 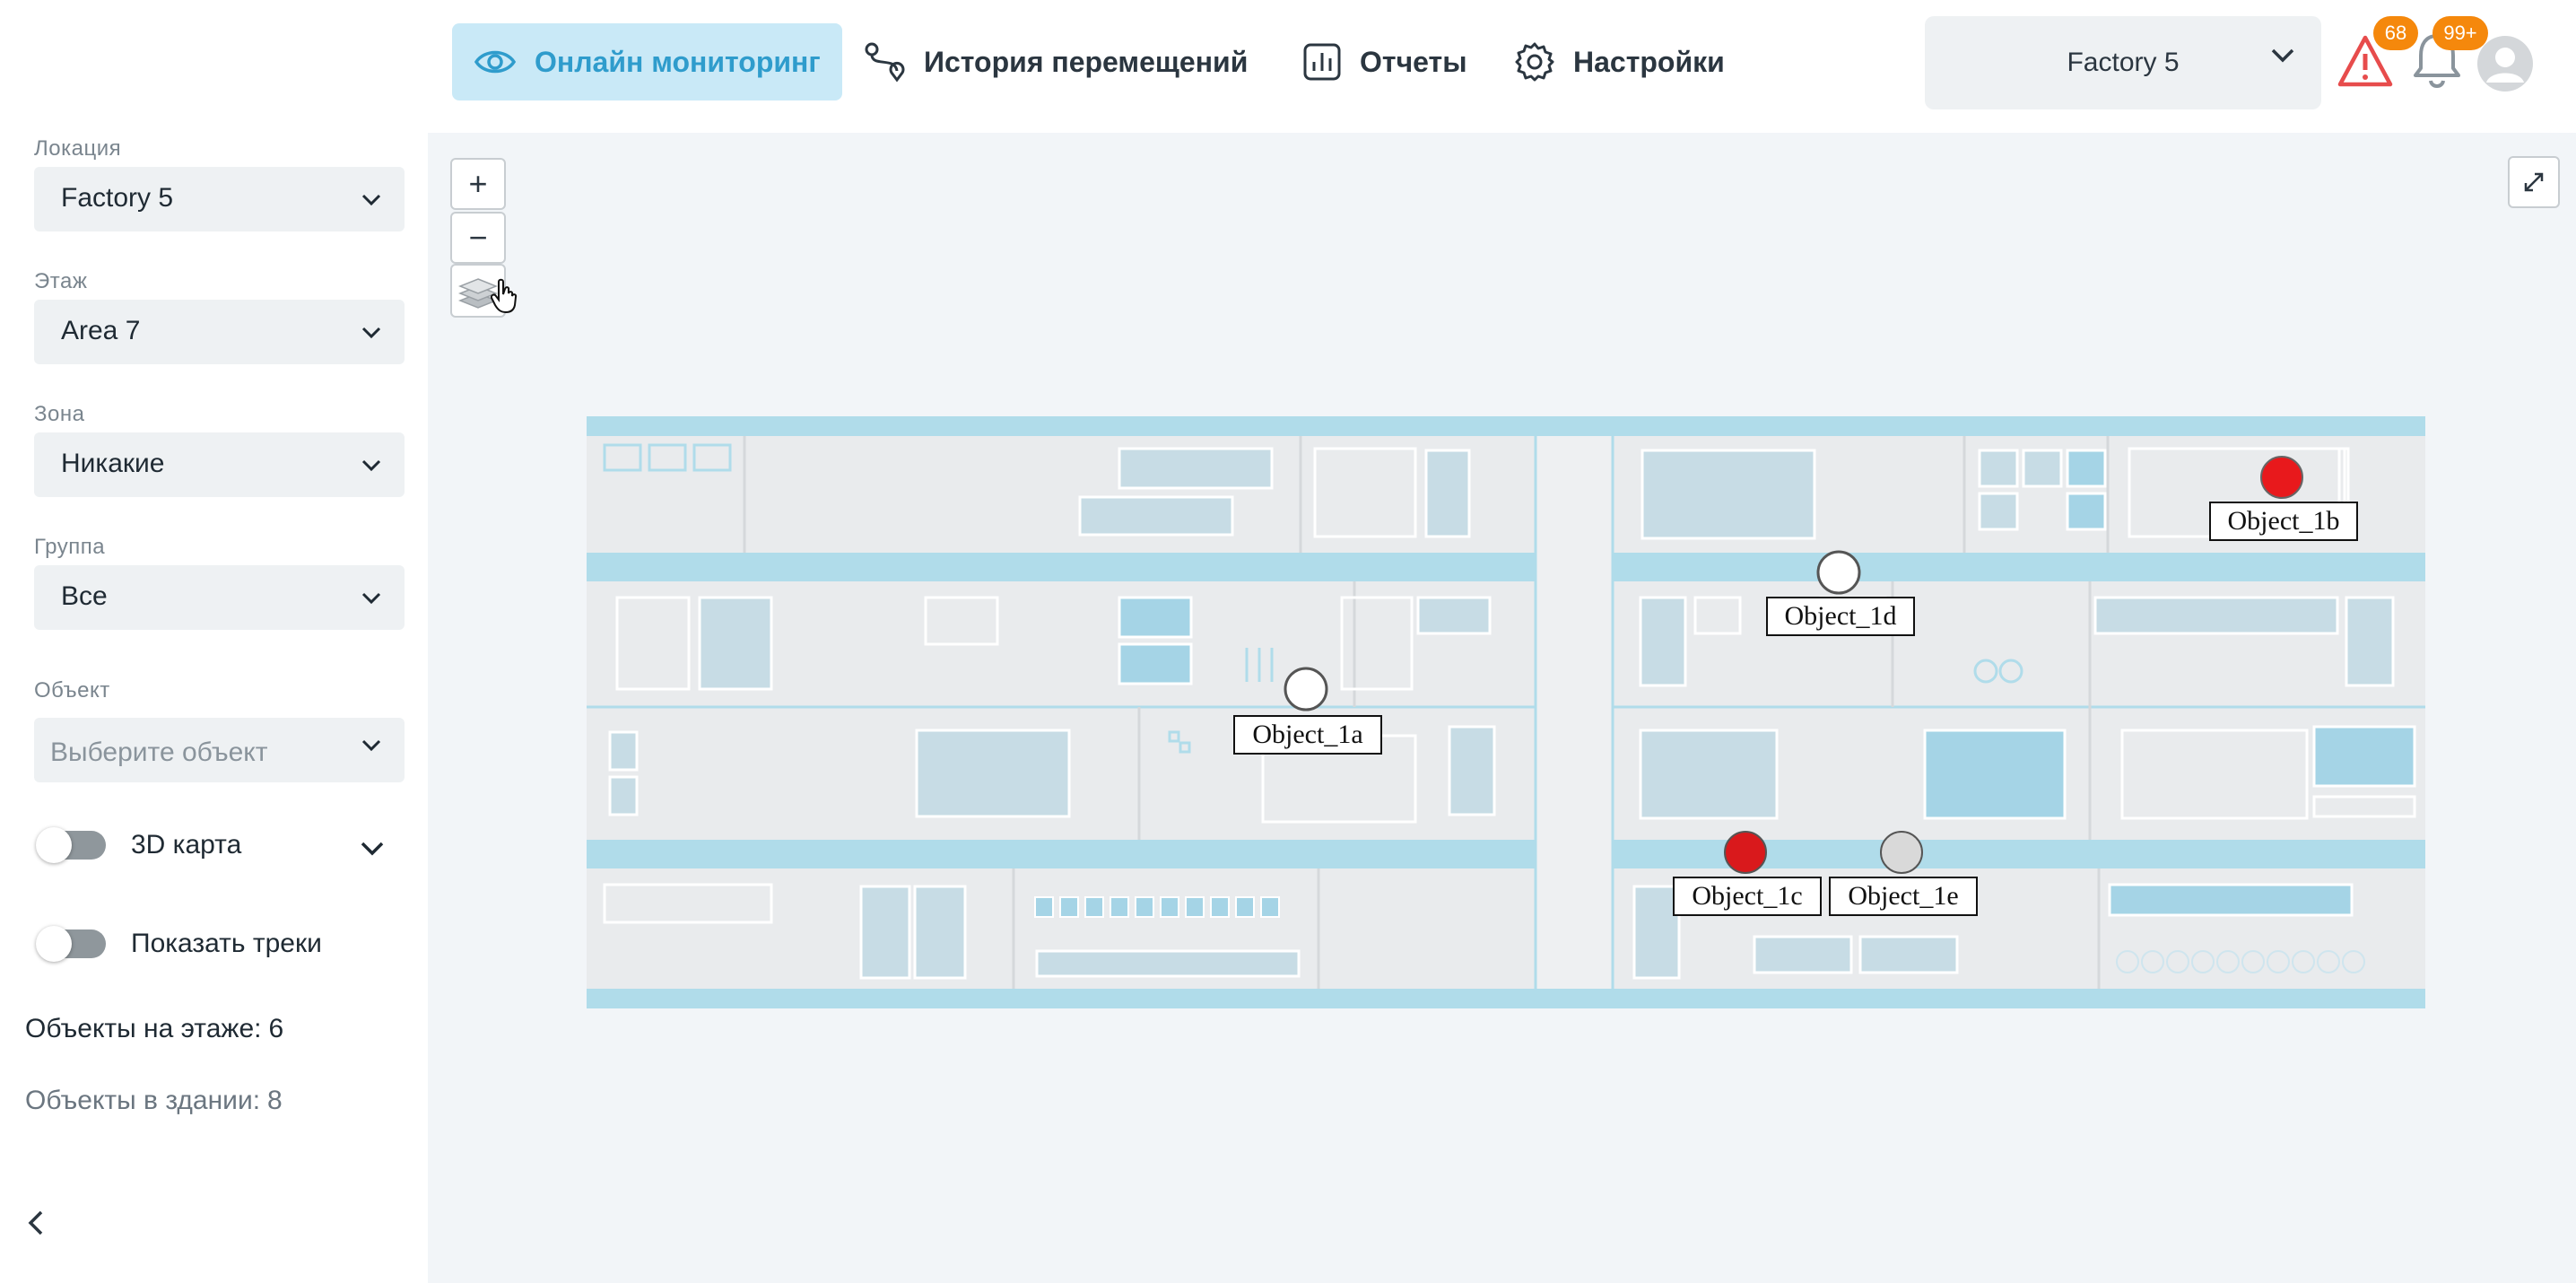 What do you see at coordinates (70, 547) in the screenshot?
I see `group-label: Группа` at bounding box center [70, 547].